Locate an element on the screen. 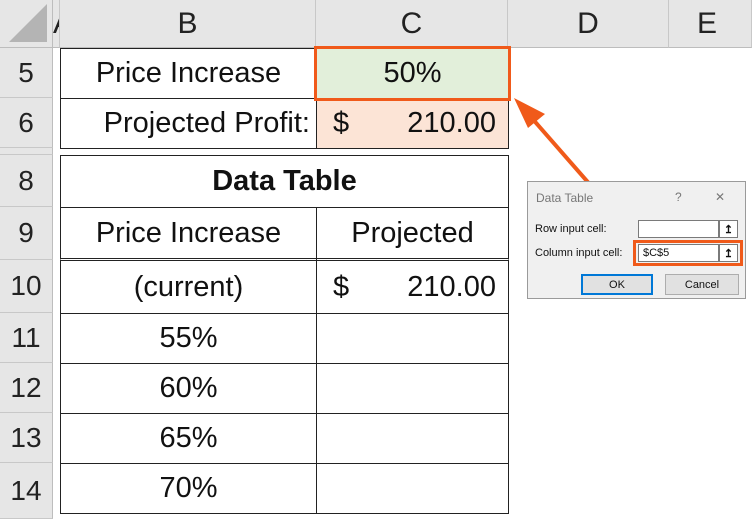 This screenshot has width=752, height=519. cancel-button: Cancel is located at coordinates (702, 284).